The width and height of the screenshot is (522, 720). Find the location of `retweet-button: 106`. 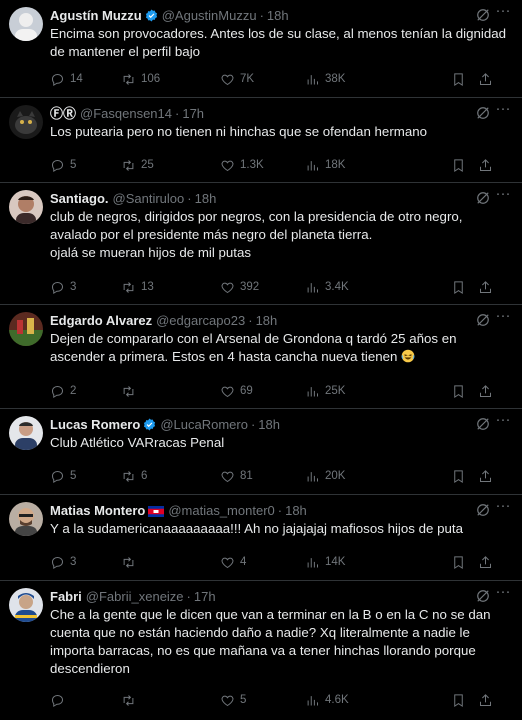

retweet-button: 106 is located at coordinates (140, 79).